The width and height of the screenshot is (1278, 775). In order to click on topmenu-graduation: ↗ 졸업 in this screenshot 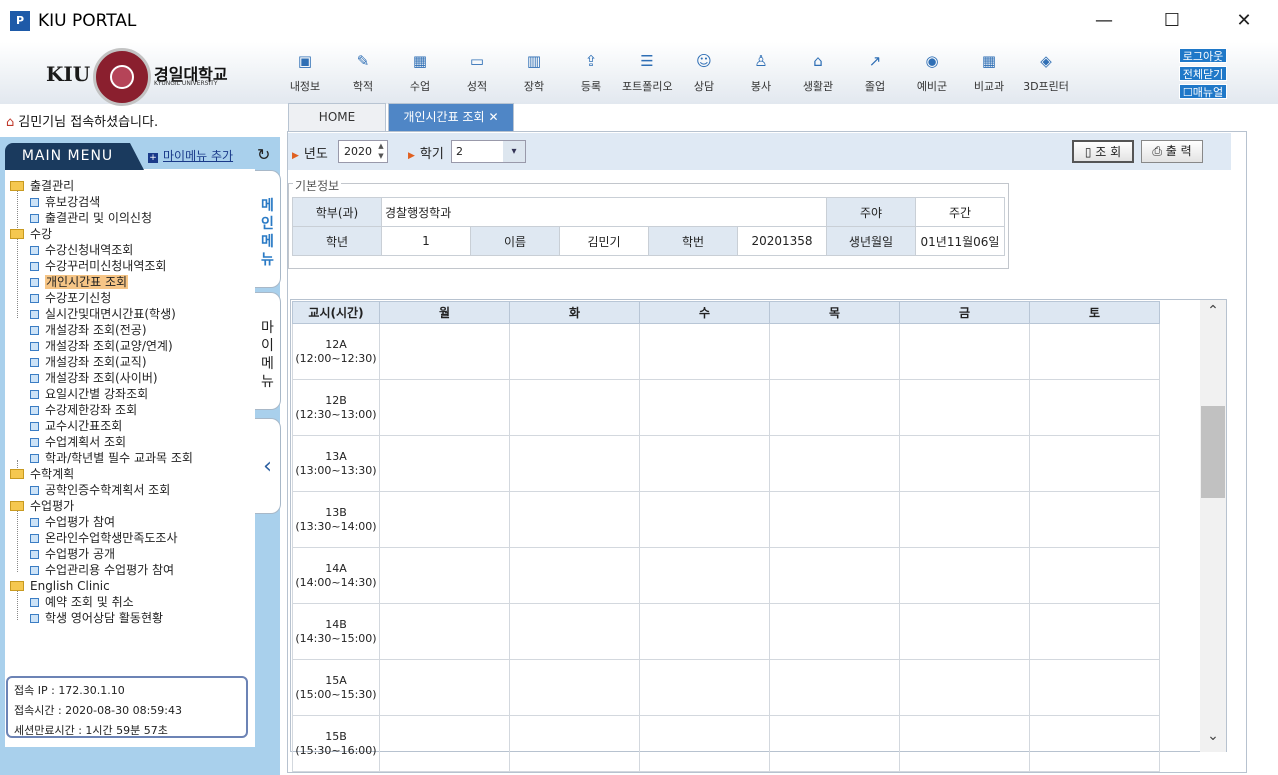, I will do `click(875, 77)`.